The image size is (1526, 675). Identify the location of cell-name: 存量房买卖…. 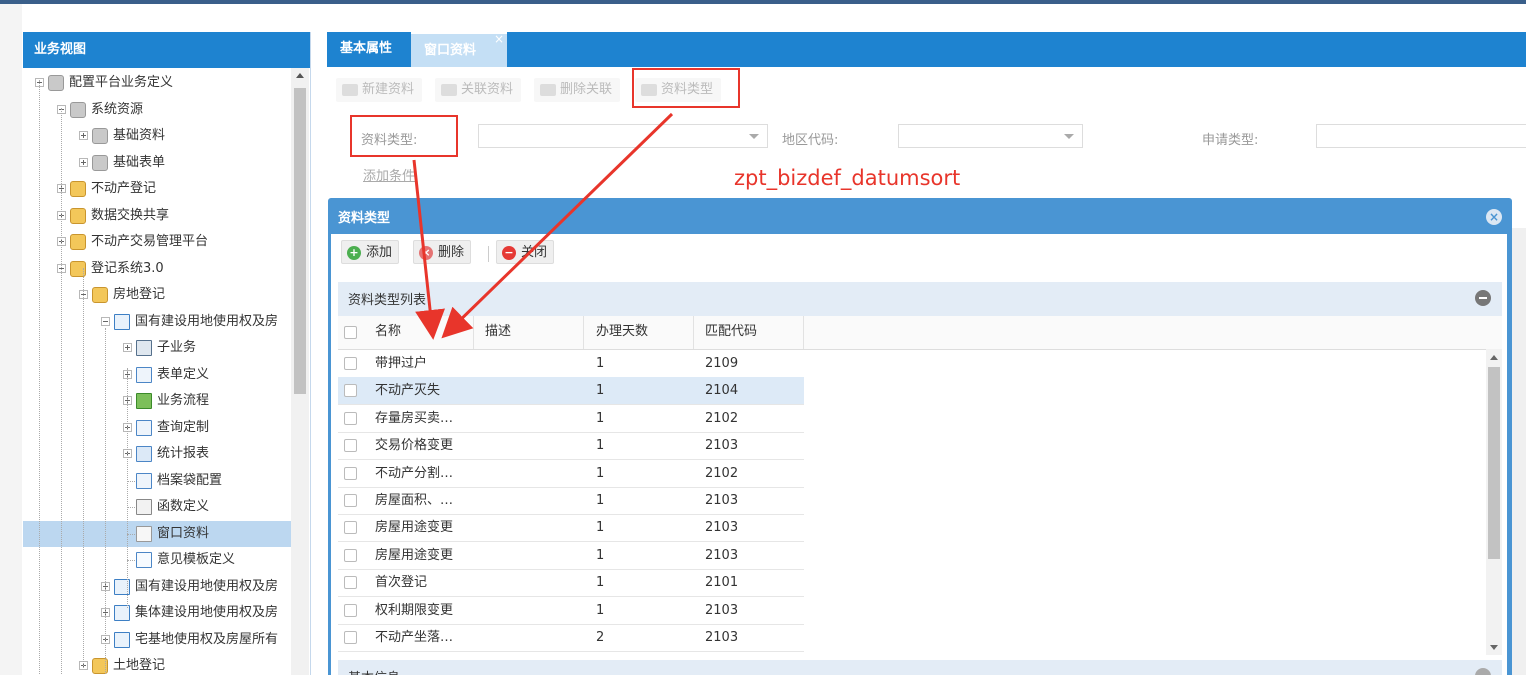
(414, 418).